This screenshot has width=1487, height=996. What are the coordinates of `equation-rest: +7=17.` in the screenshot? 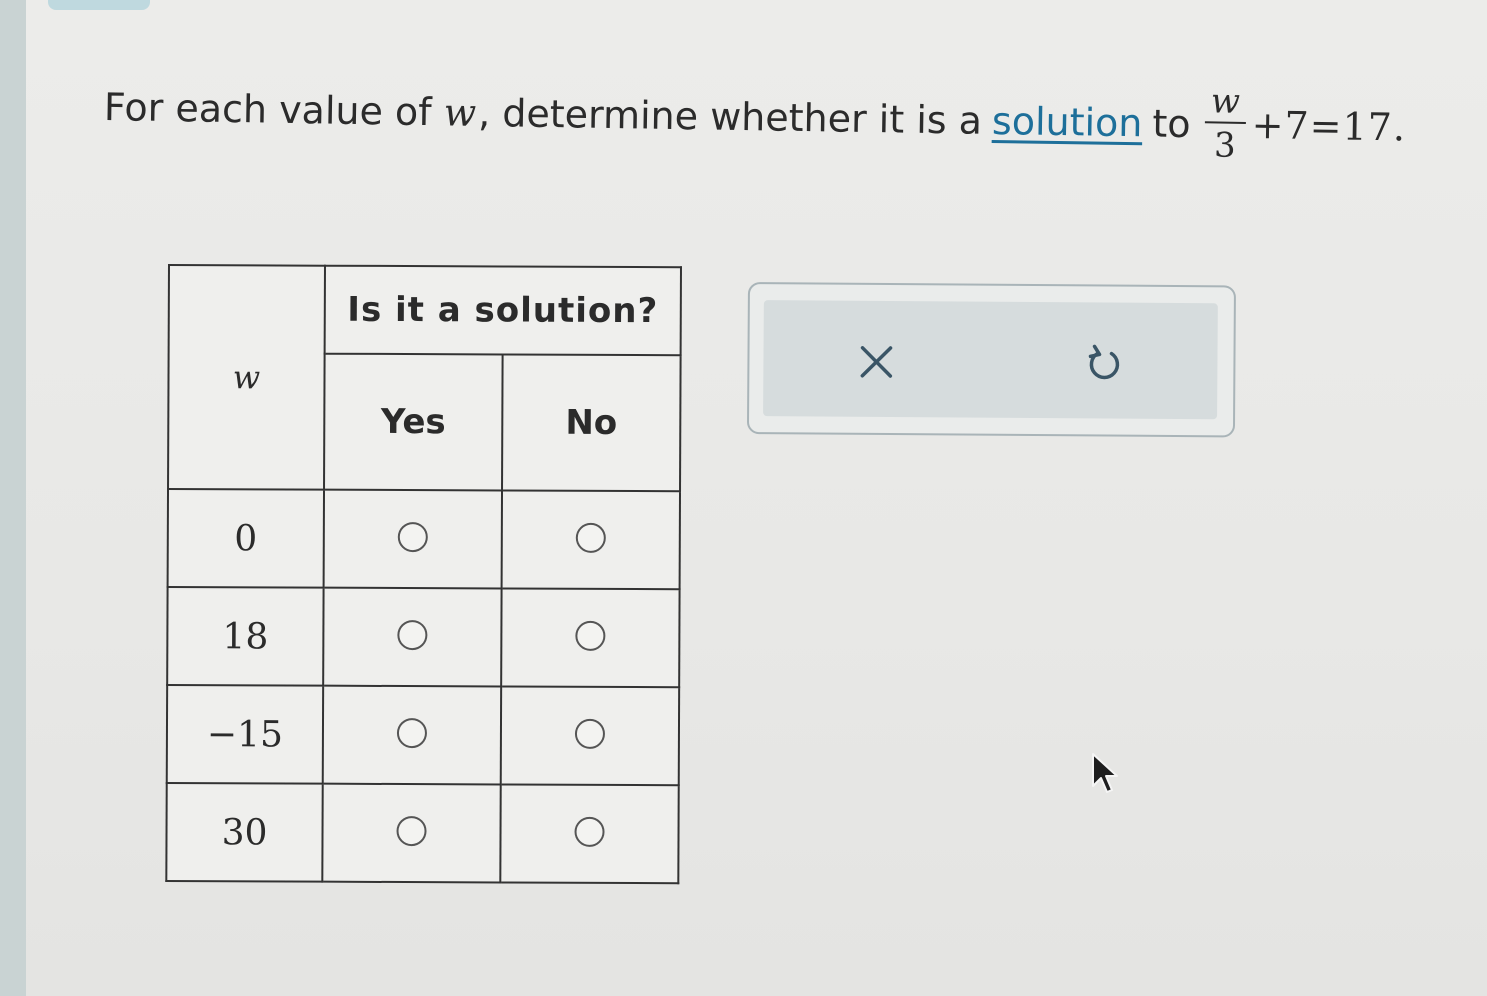 It's located at (1329, 126).